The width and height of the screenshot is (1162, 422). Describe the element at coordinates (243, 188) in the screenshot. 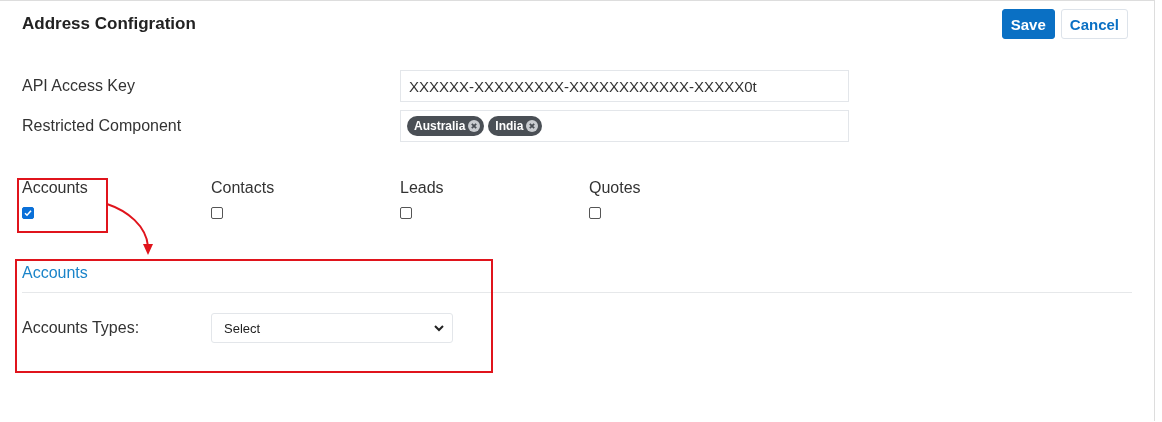

I see `module-label: Contacts` at that location.